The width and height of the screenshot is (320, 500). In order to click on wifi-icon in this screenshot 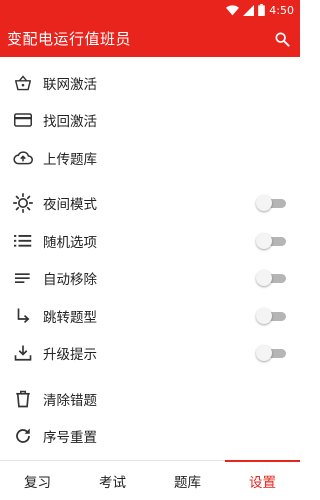, I will do `click(233, 10)`.